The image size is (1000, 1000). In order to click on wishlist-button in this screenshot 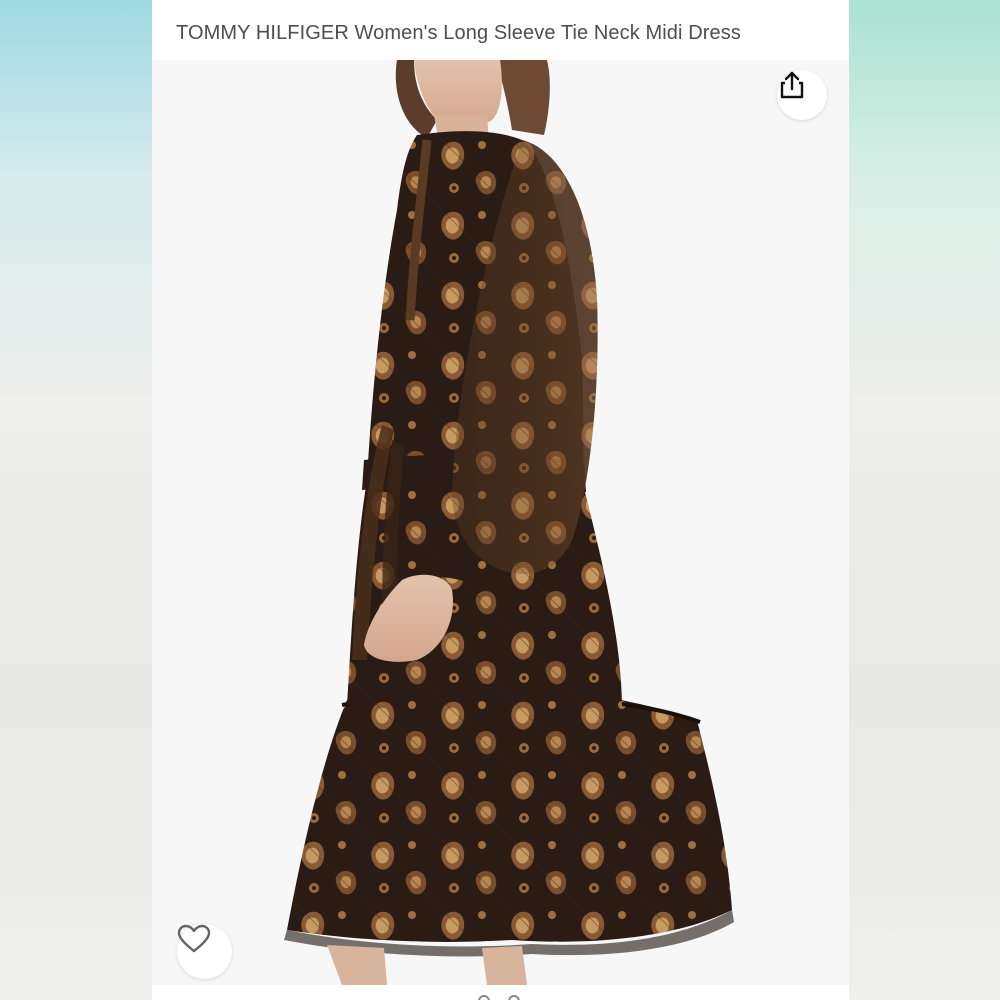, I will do `click(204, 951)`.